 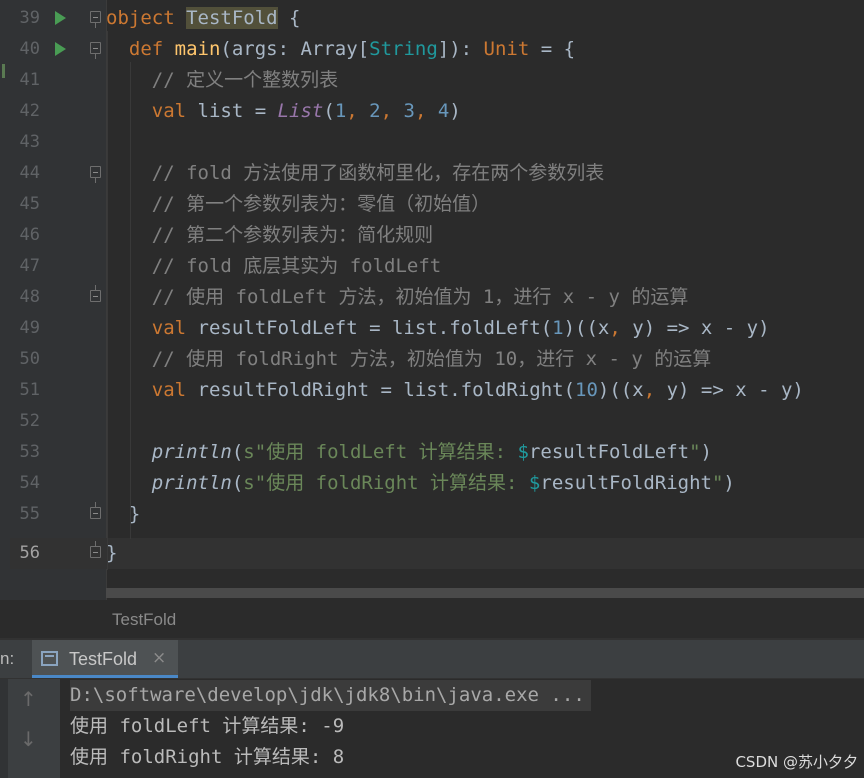 I want to click on number: 4, so click(x=443, y=111).